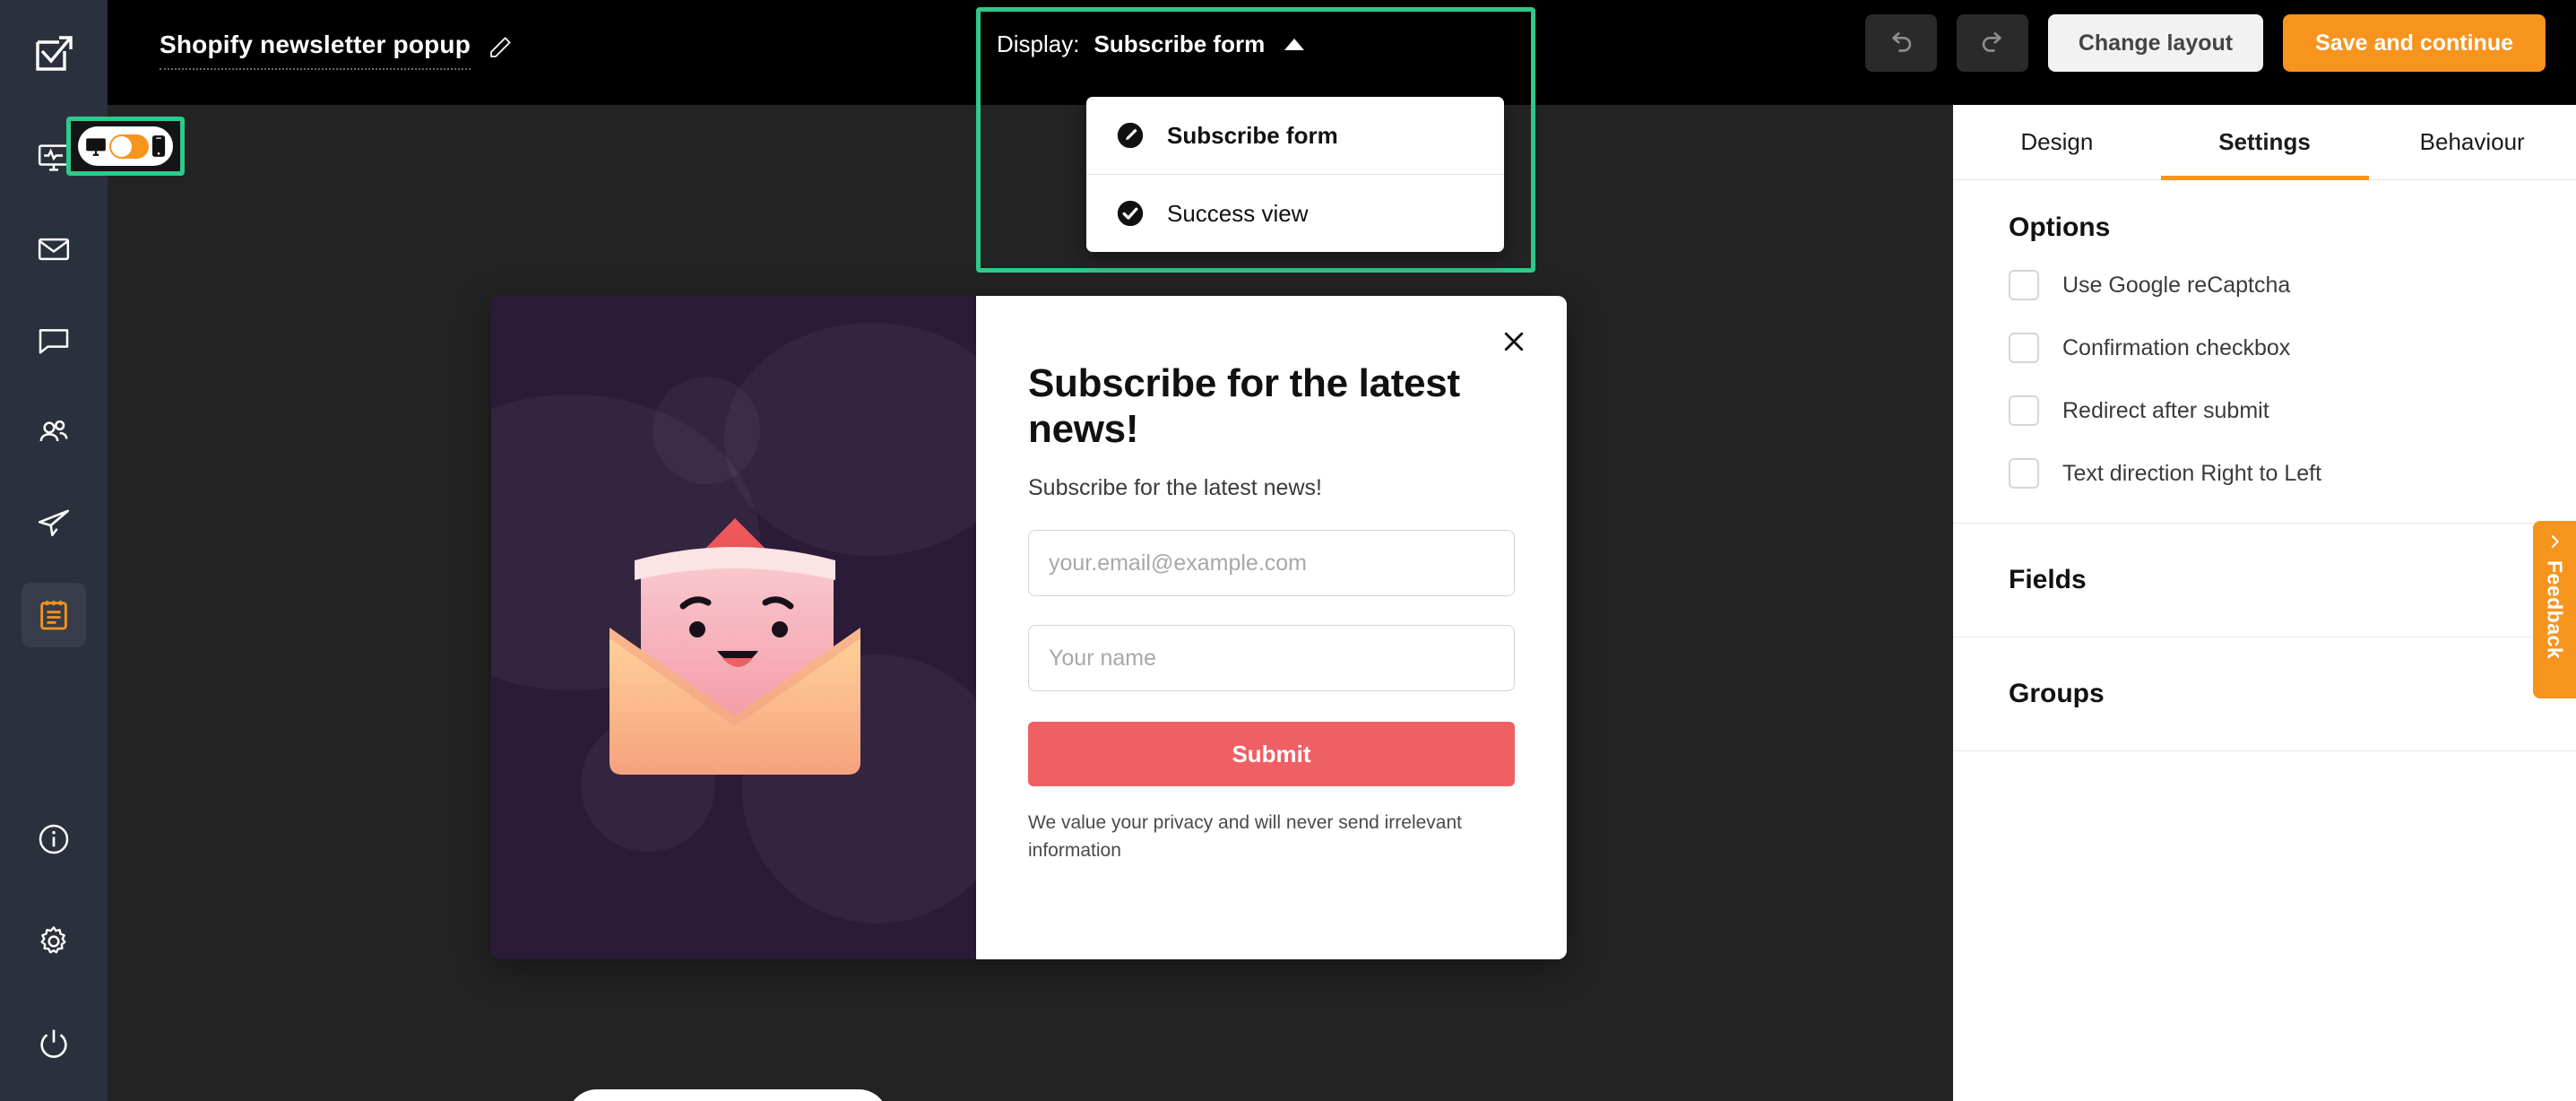  I want to click on sidebar-item-automation, so click(54, 523).